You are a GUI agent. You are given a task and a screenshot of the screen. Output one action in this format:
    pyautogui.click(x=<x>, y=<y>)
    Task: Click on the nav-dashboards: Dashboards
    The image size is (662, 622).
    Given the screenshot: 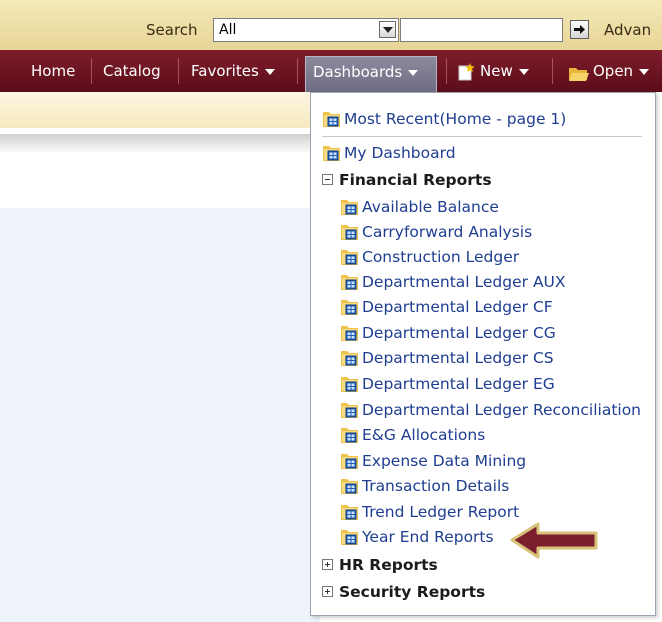 What is the action you would take?
    pyautogui.click(x=366, y=71)
    